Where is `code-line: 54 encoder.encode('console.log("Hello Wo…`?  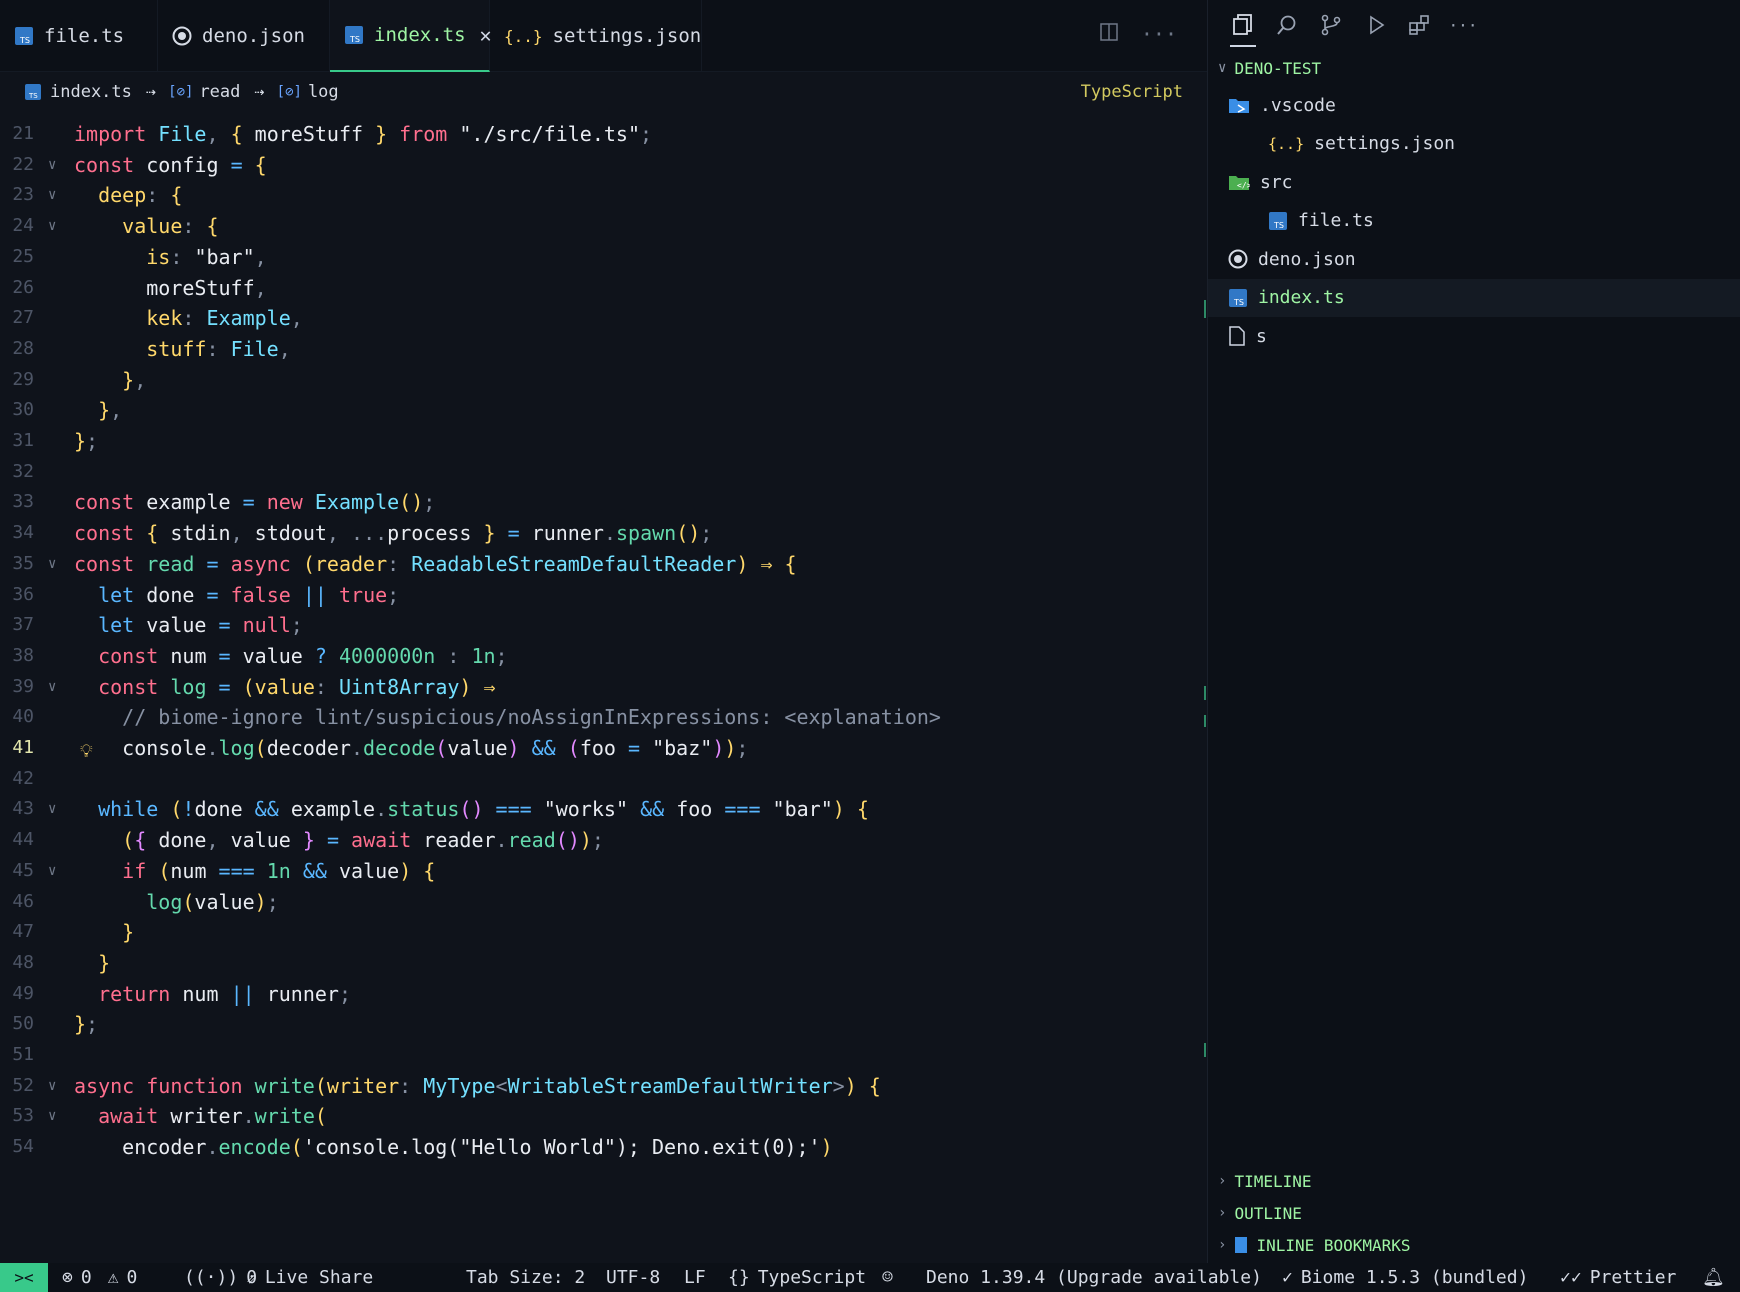 code-line: 54 encoder.encode('console.log("Hello Wo… is located at coordinates (603, 1147).